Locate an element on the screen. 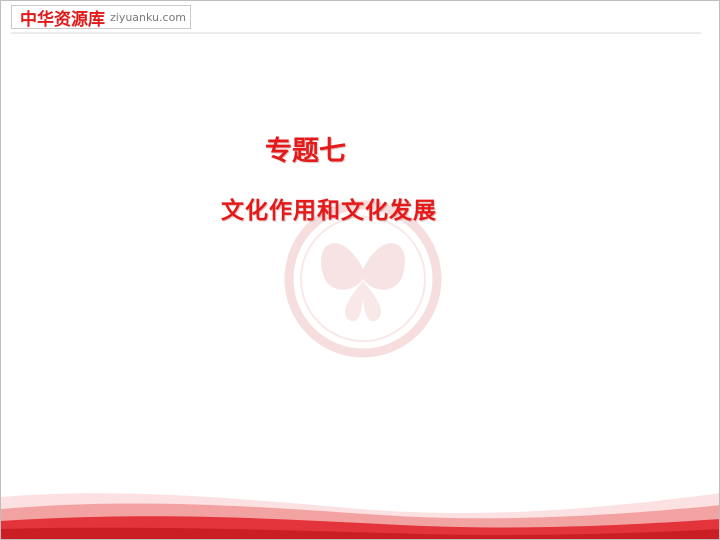 The image size is (720, 540). slide-subtitle: 文化作用和文化发展 is located at coordinates (329, 210).